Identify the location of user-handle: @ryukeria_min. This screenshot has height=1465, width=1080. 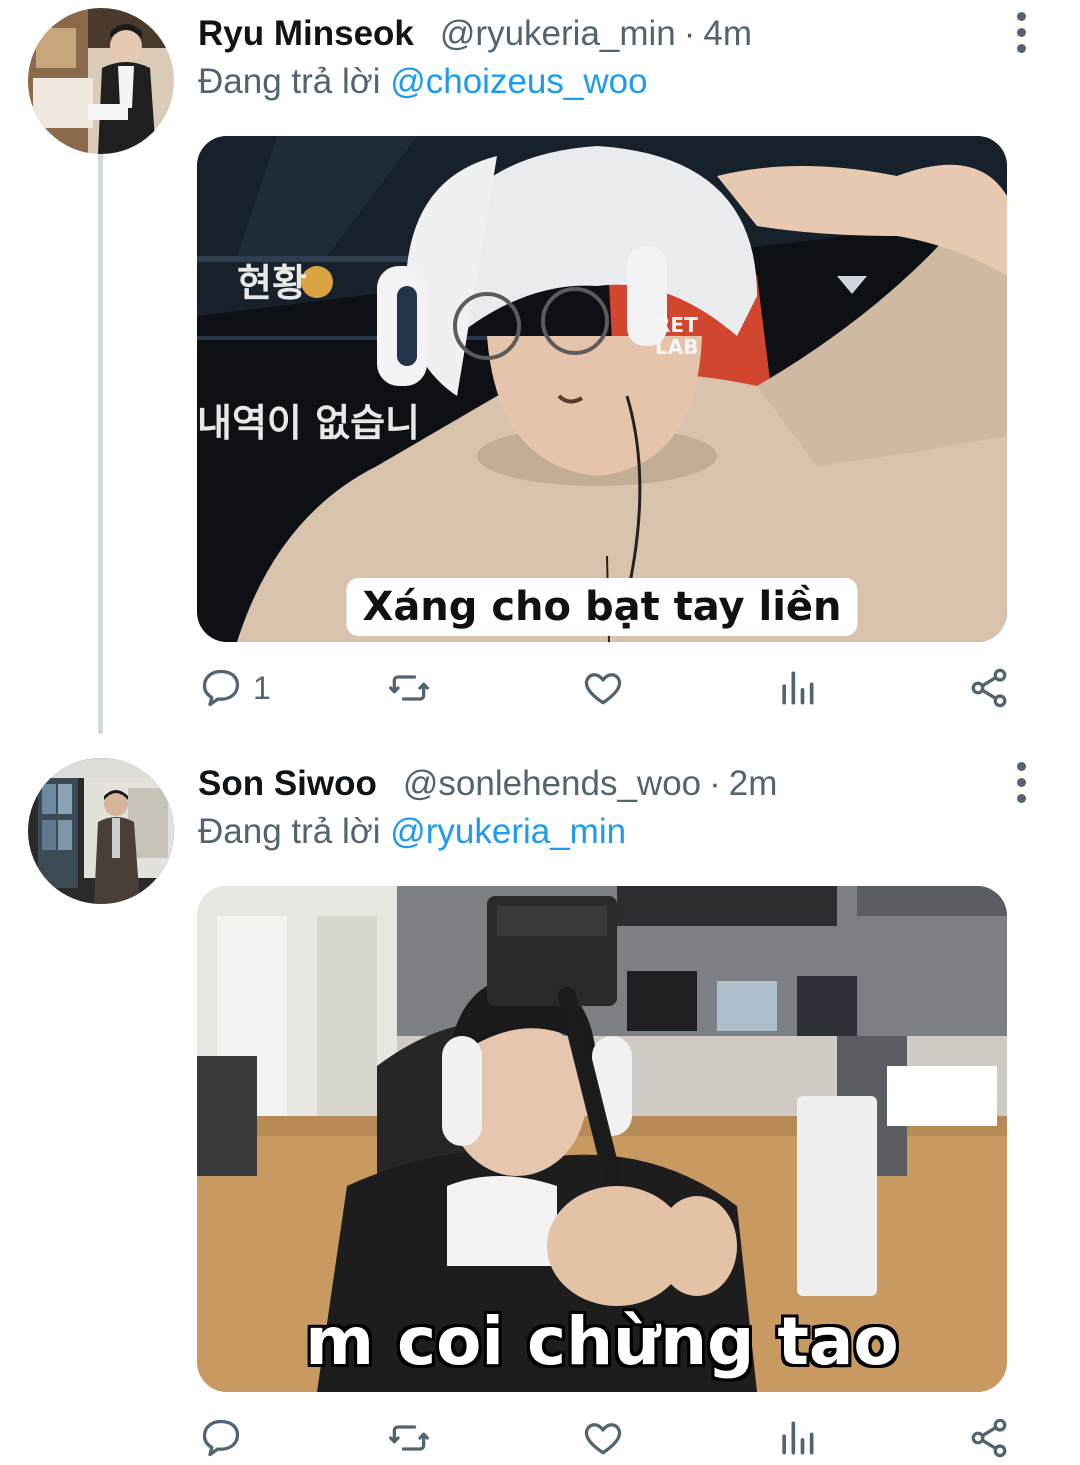
(558, 34).